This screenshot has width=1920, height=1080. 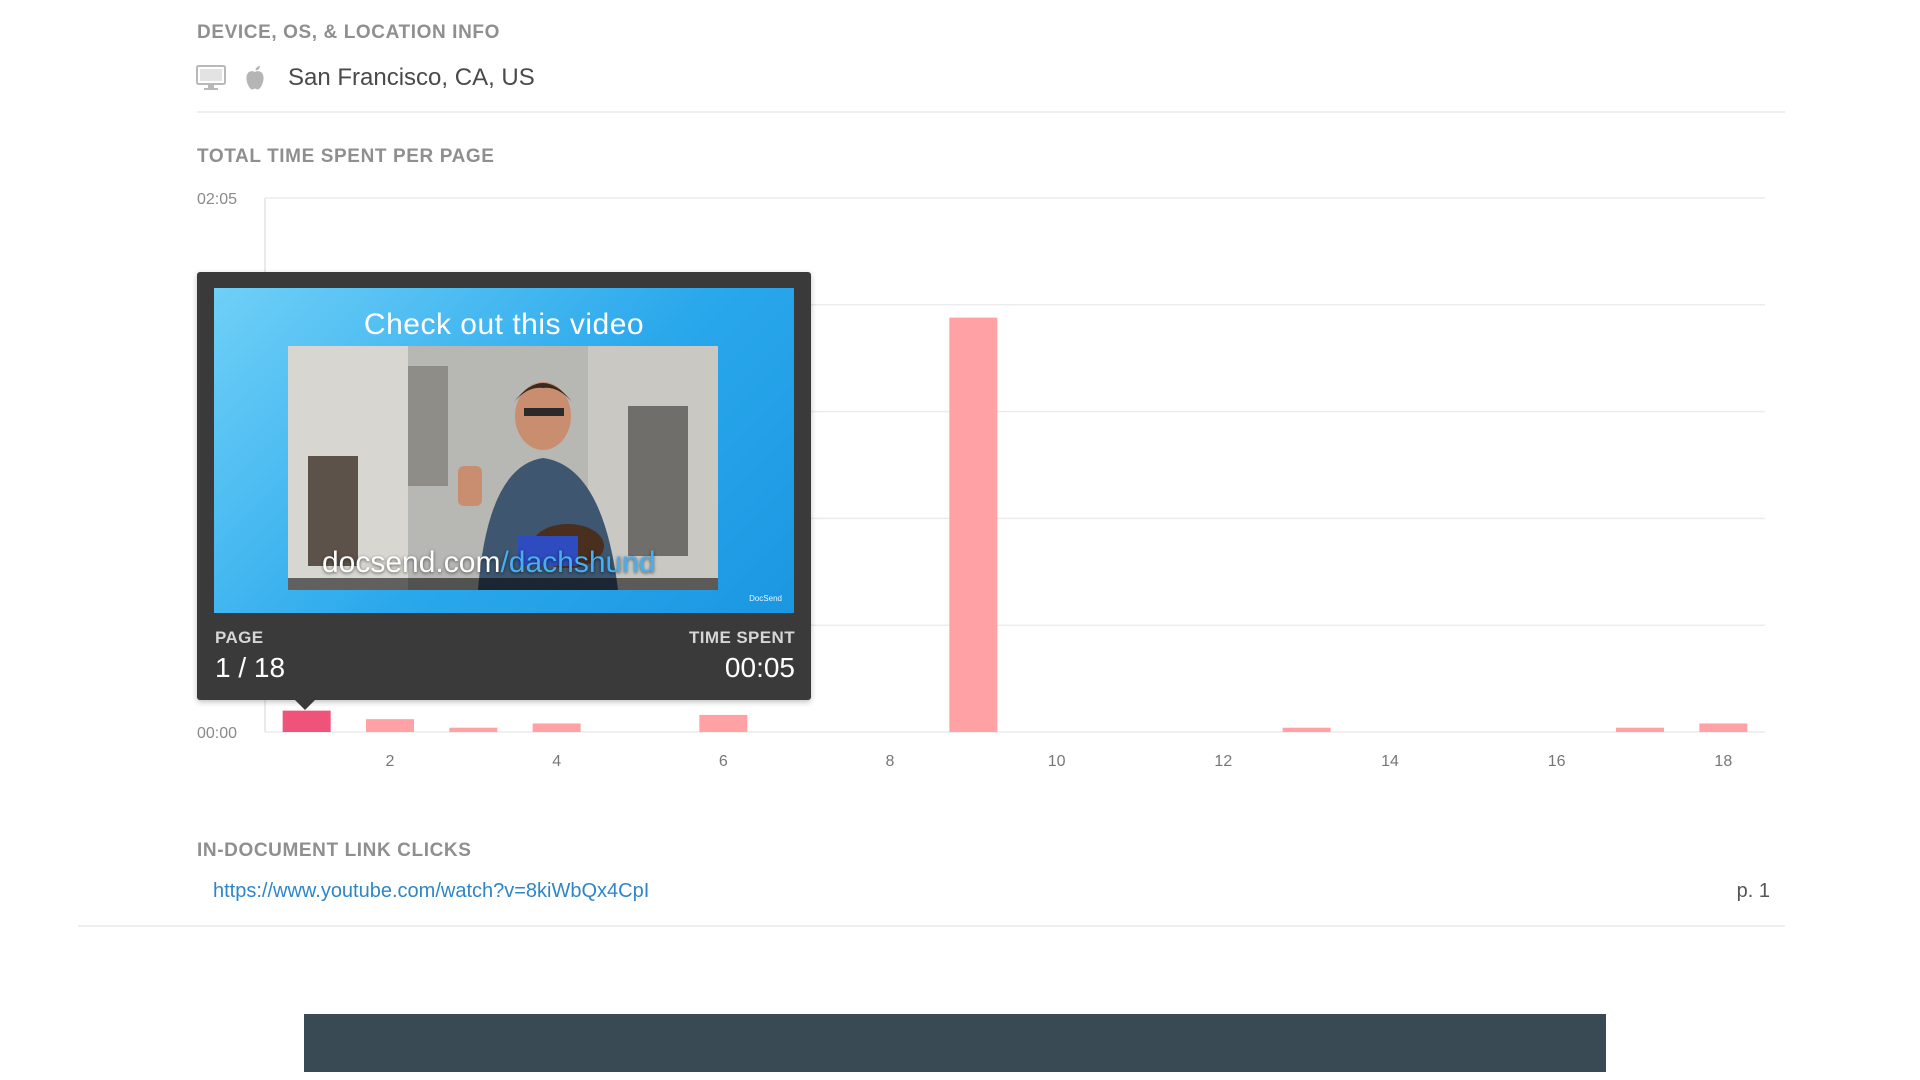 What do you see at coordinates (334, 850) in the screenshot?
I see `link-clicks-section-title: IN-DOCUMENT LINK CLICKS` at bounding box center [334, 850].